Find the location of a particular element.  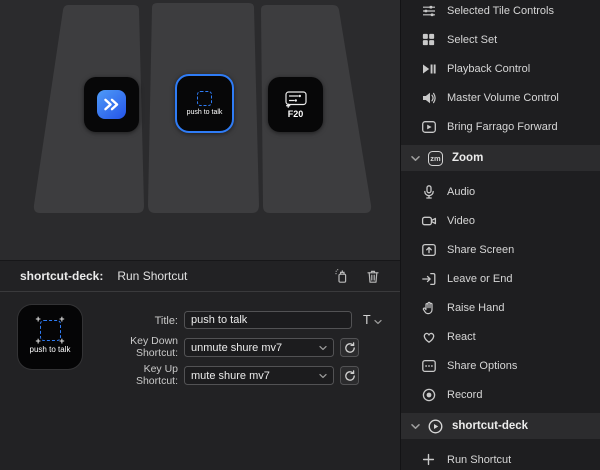

text-style-letter: T is located at coordinates (367, 320).